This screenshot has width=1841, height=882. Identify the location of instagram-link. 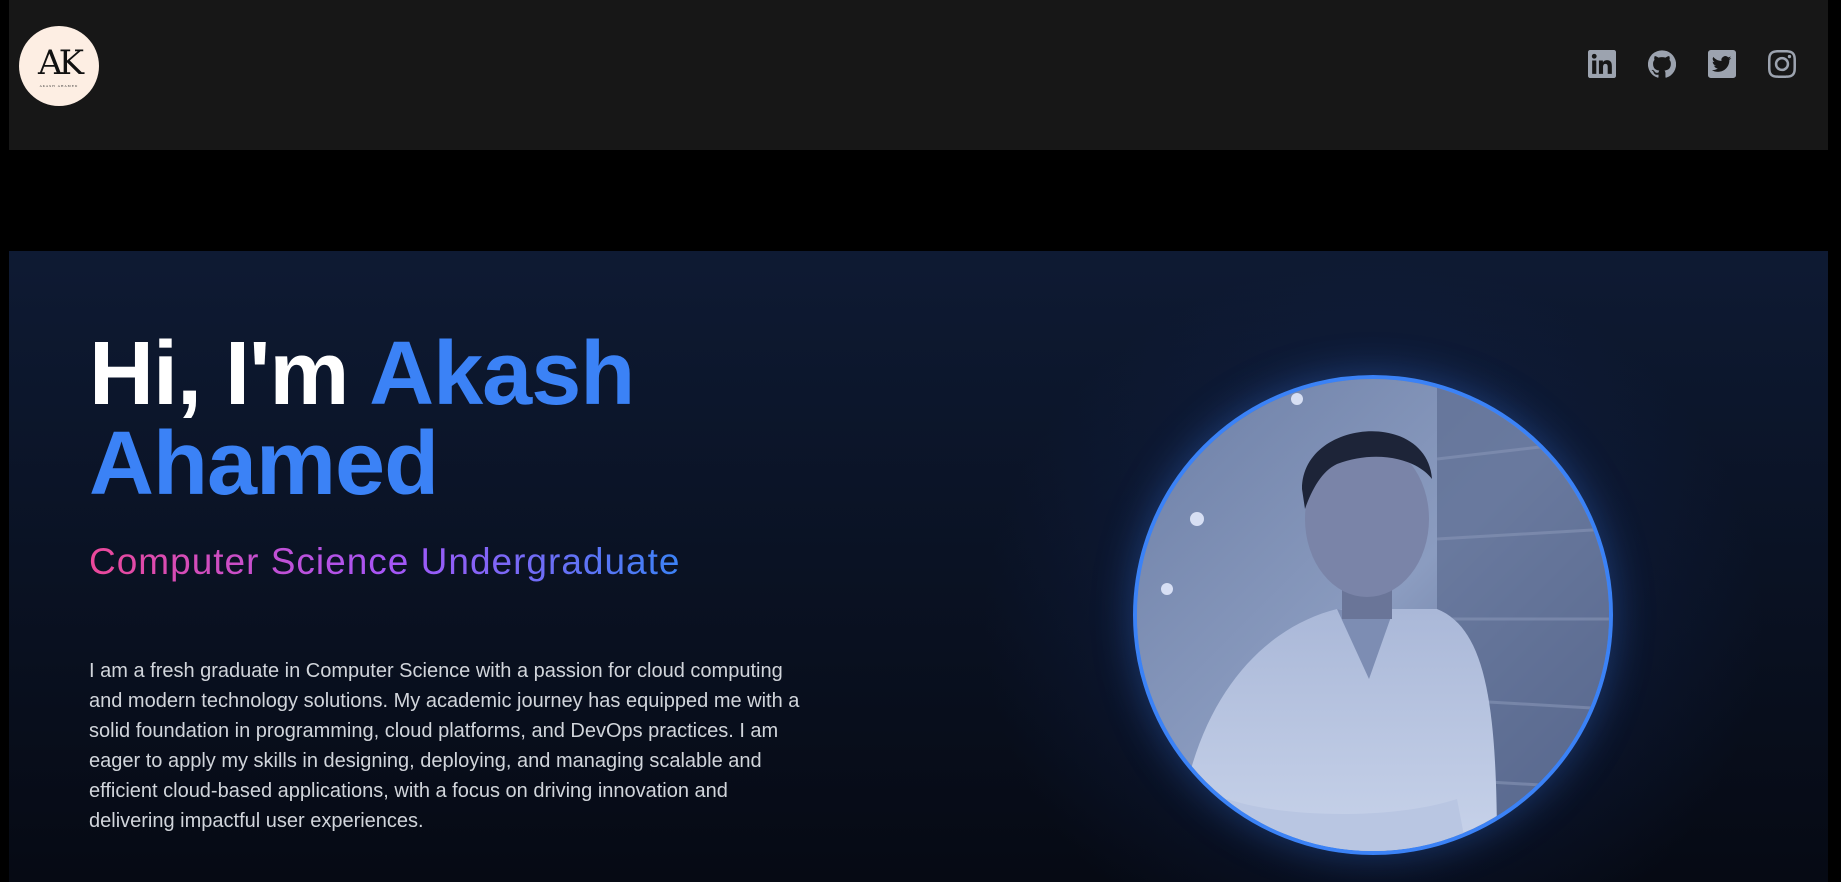
(1782, 64).